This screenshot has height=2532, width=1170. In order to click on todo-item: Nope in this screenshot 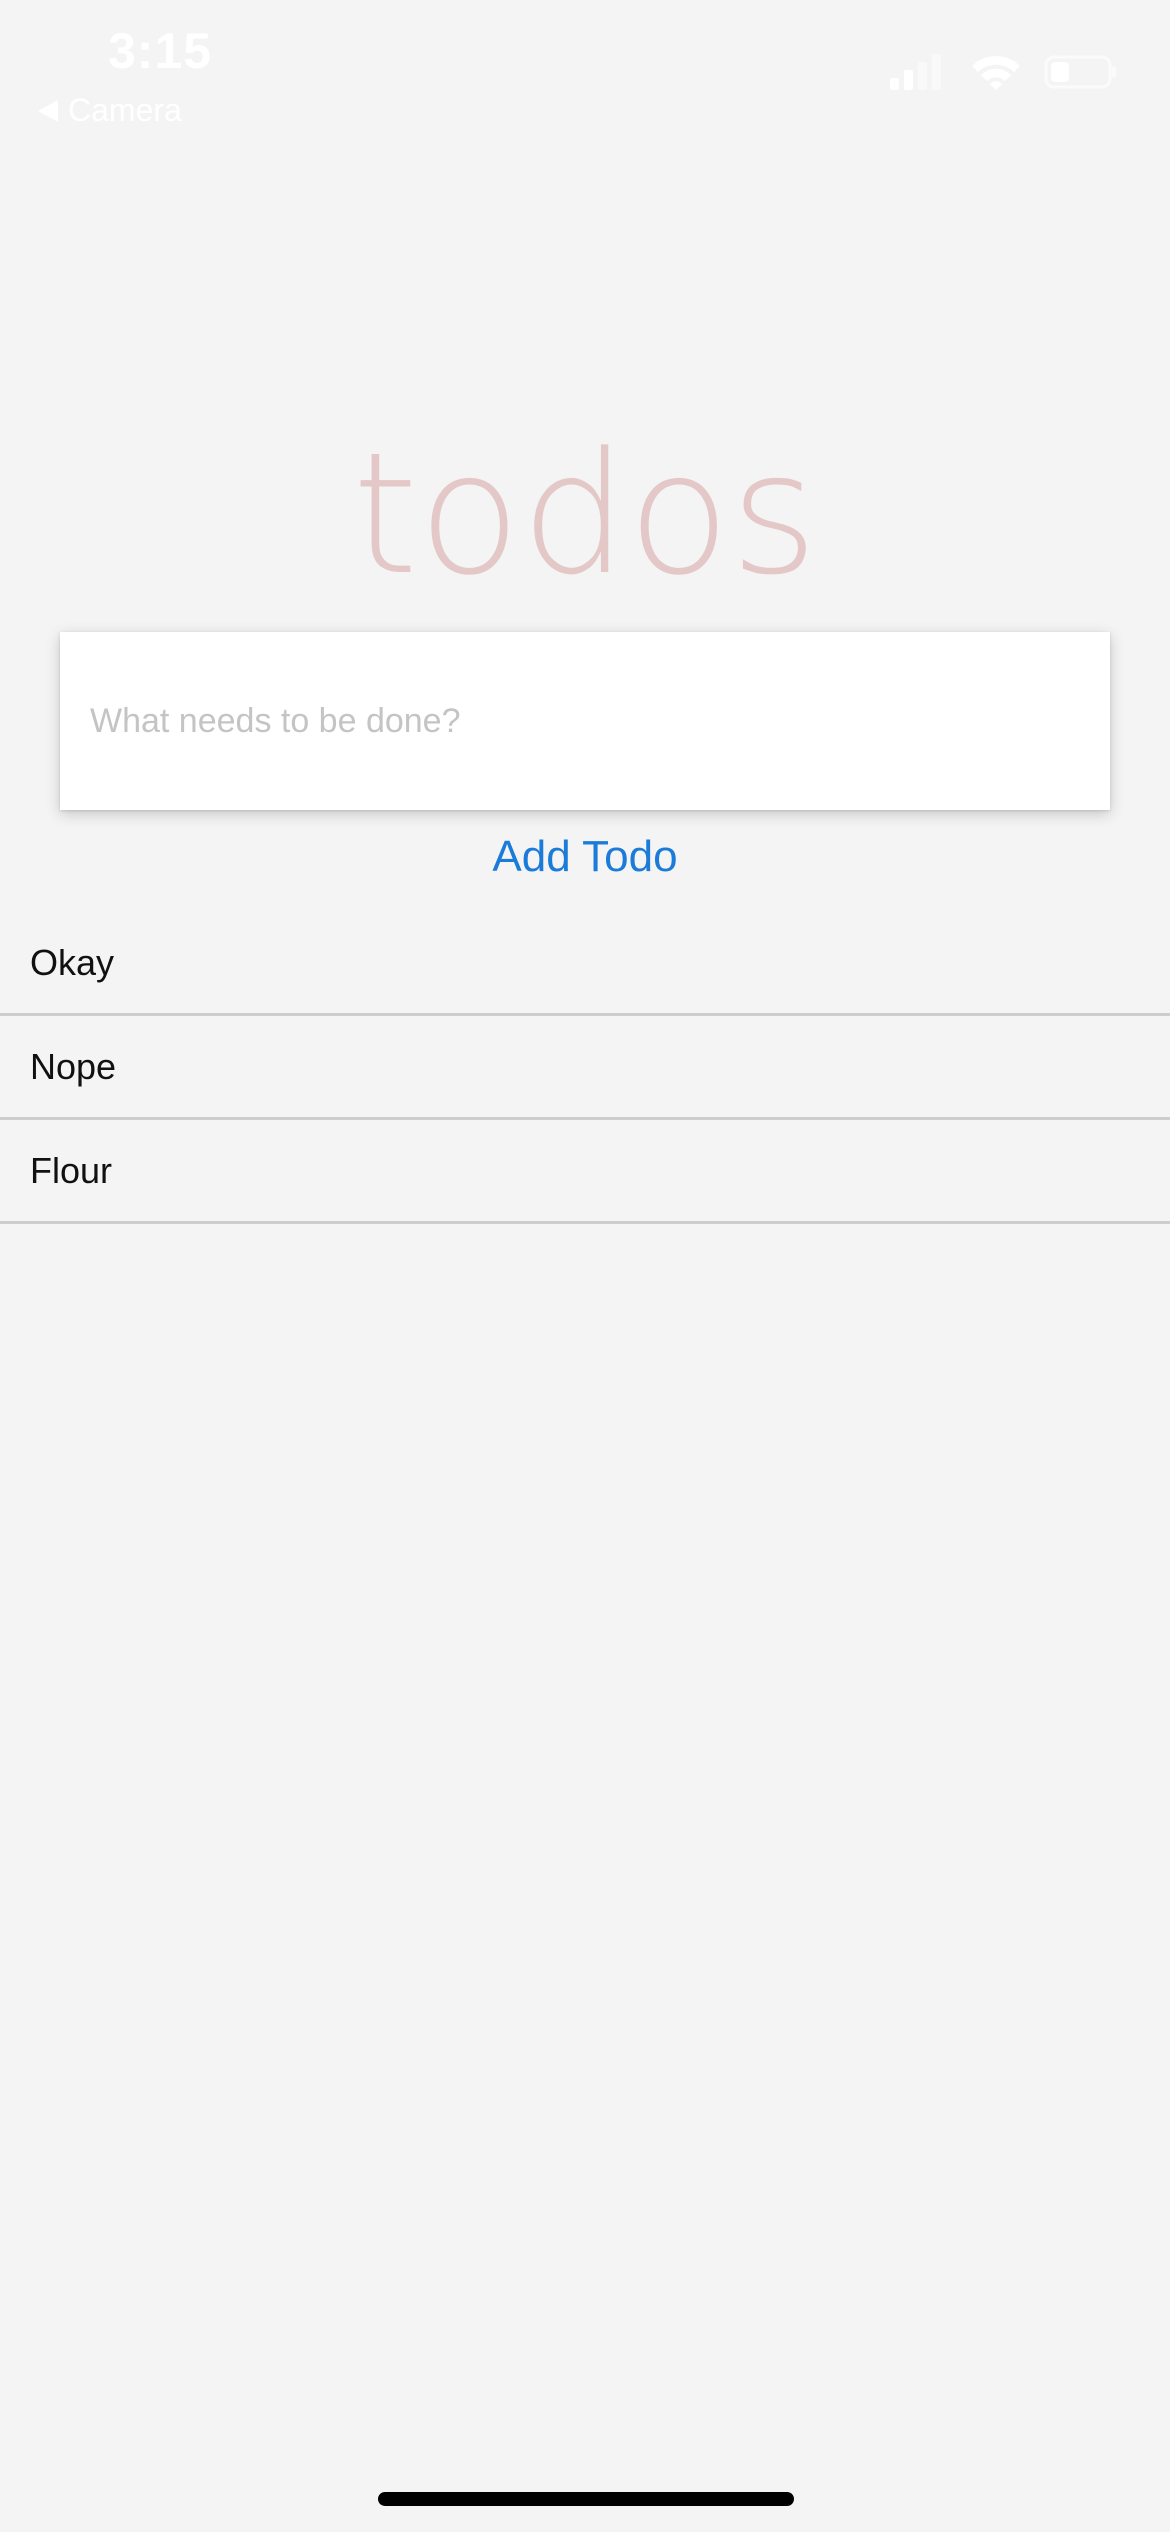, I will do `click(585, 1068)`.